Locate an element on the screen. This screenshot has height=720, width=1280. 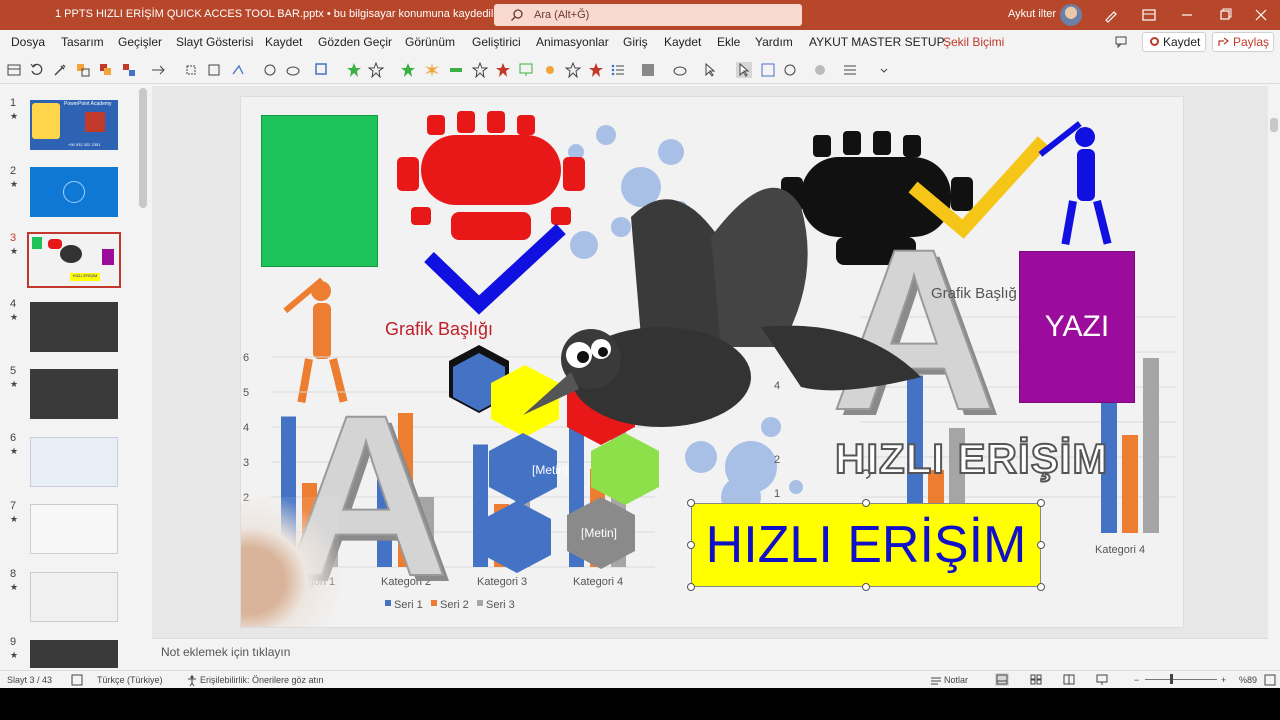
hexagon-text-2: [Metin] is located at coordinates (599, 533).